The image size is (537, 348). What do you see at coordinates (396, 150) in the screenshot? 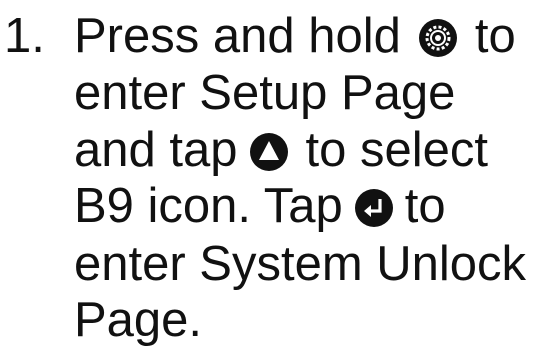
I see `instruction-text: to select` at bounding box center [396, 150].